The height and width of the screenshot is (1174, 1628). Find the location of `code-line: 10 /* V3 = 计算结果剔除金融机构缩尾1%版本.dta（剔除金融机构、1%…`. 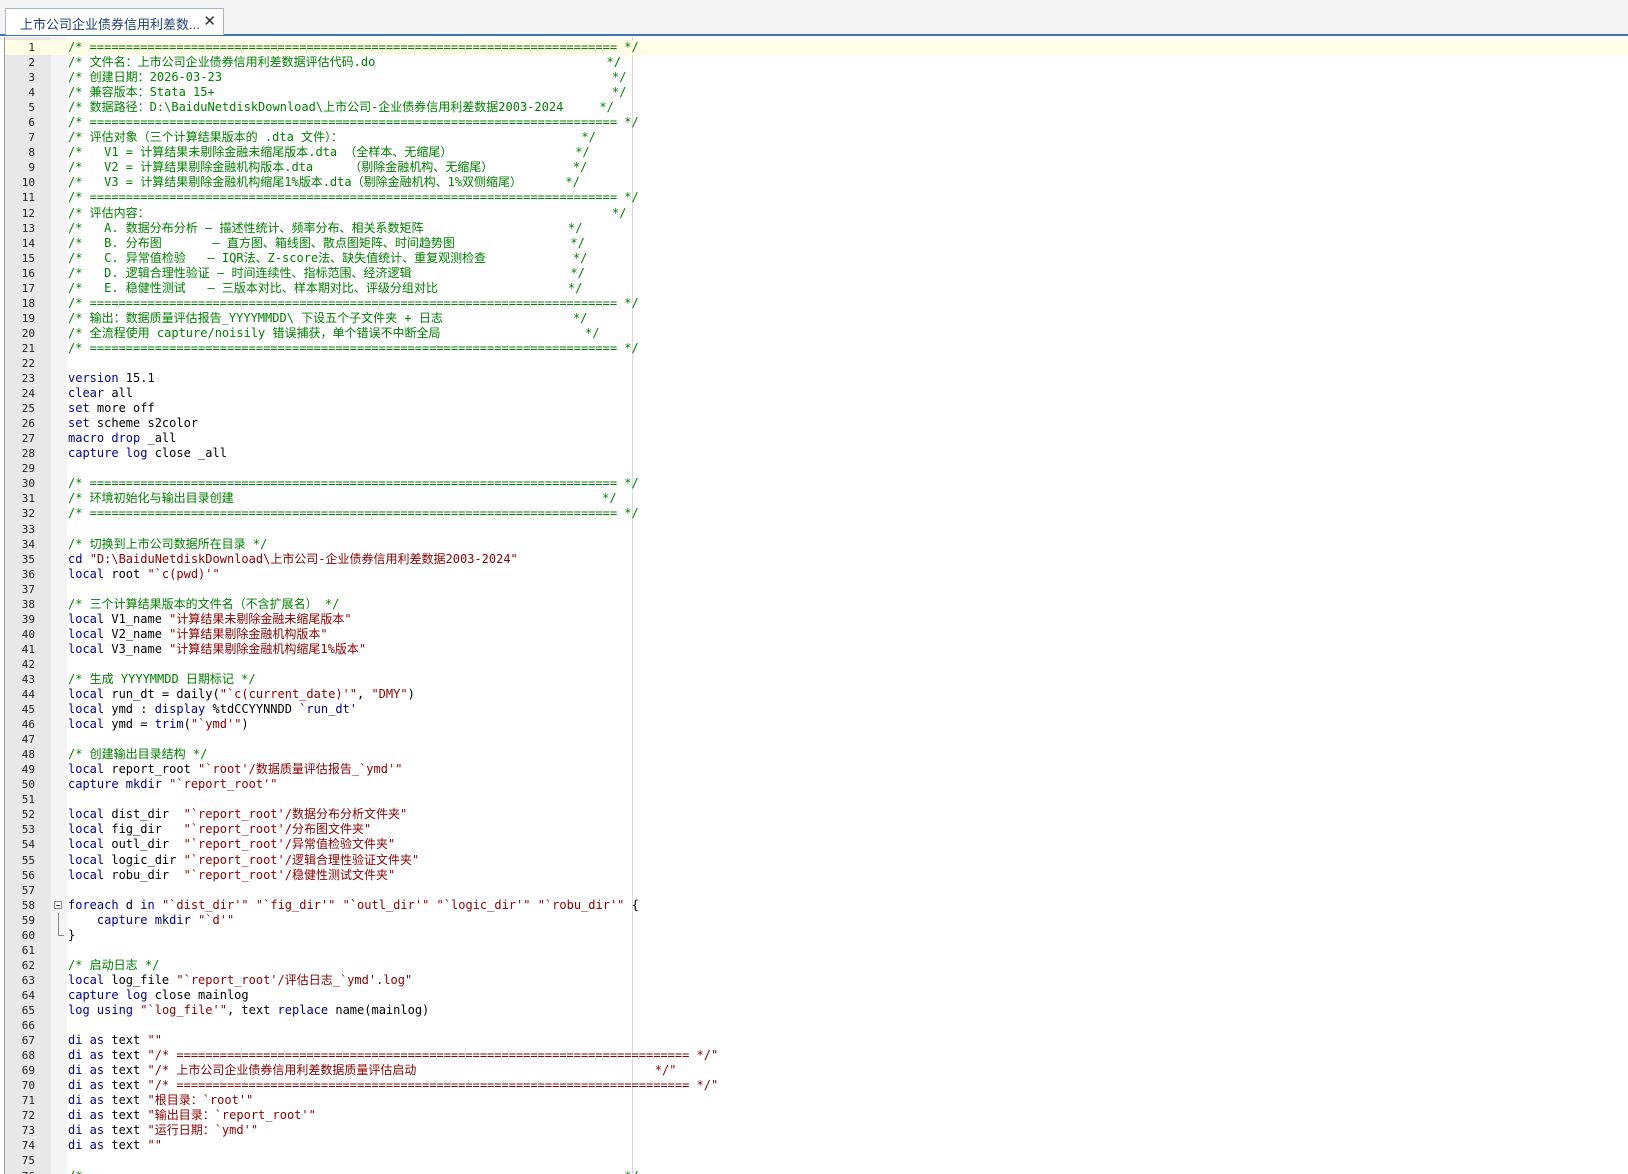

code-line: 10 /* V3 = 计算结果剔除金融机构缩尾1%版本.dta（剔除金融机构、1%… is located at coordinates (816, 182).